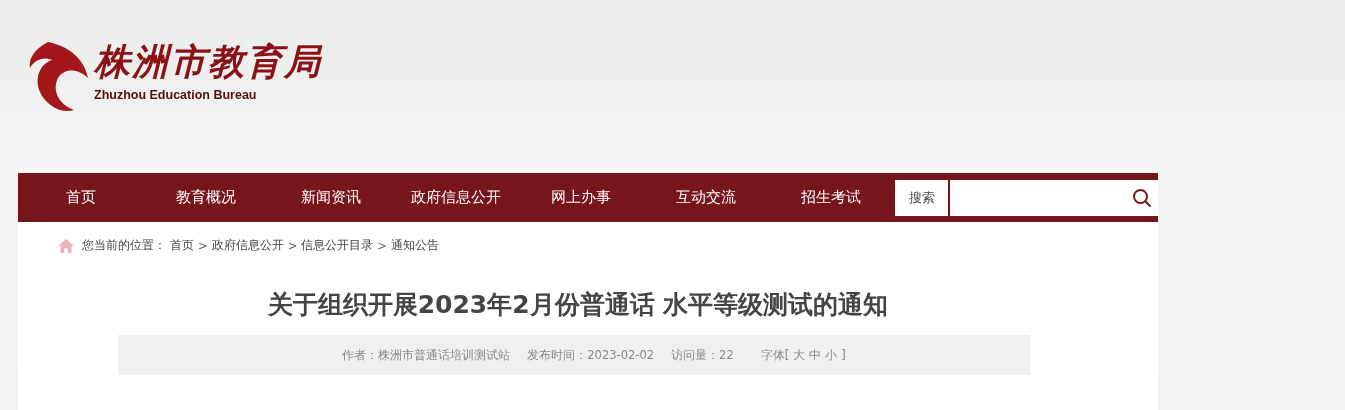 The width and height of the screenshot is (1345, 410). I want to click on search-icon, so click(1142, 197).